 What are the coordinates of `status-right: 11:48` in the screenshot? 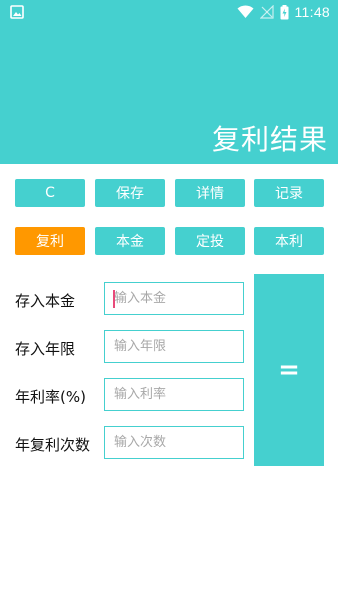 It's located at (284, 12).